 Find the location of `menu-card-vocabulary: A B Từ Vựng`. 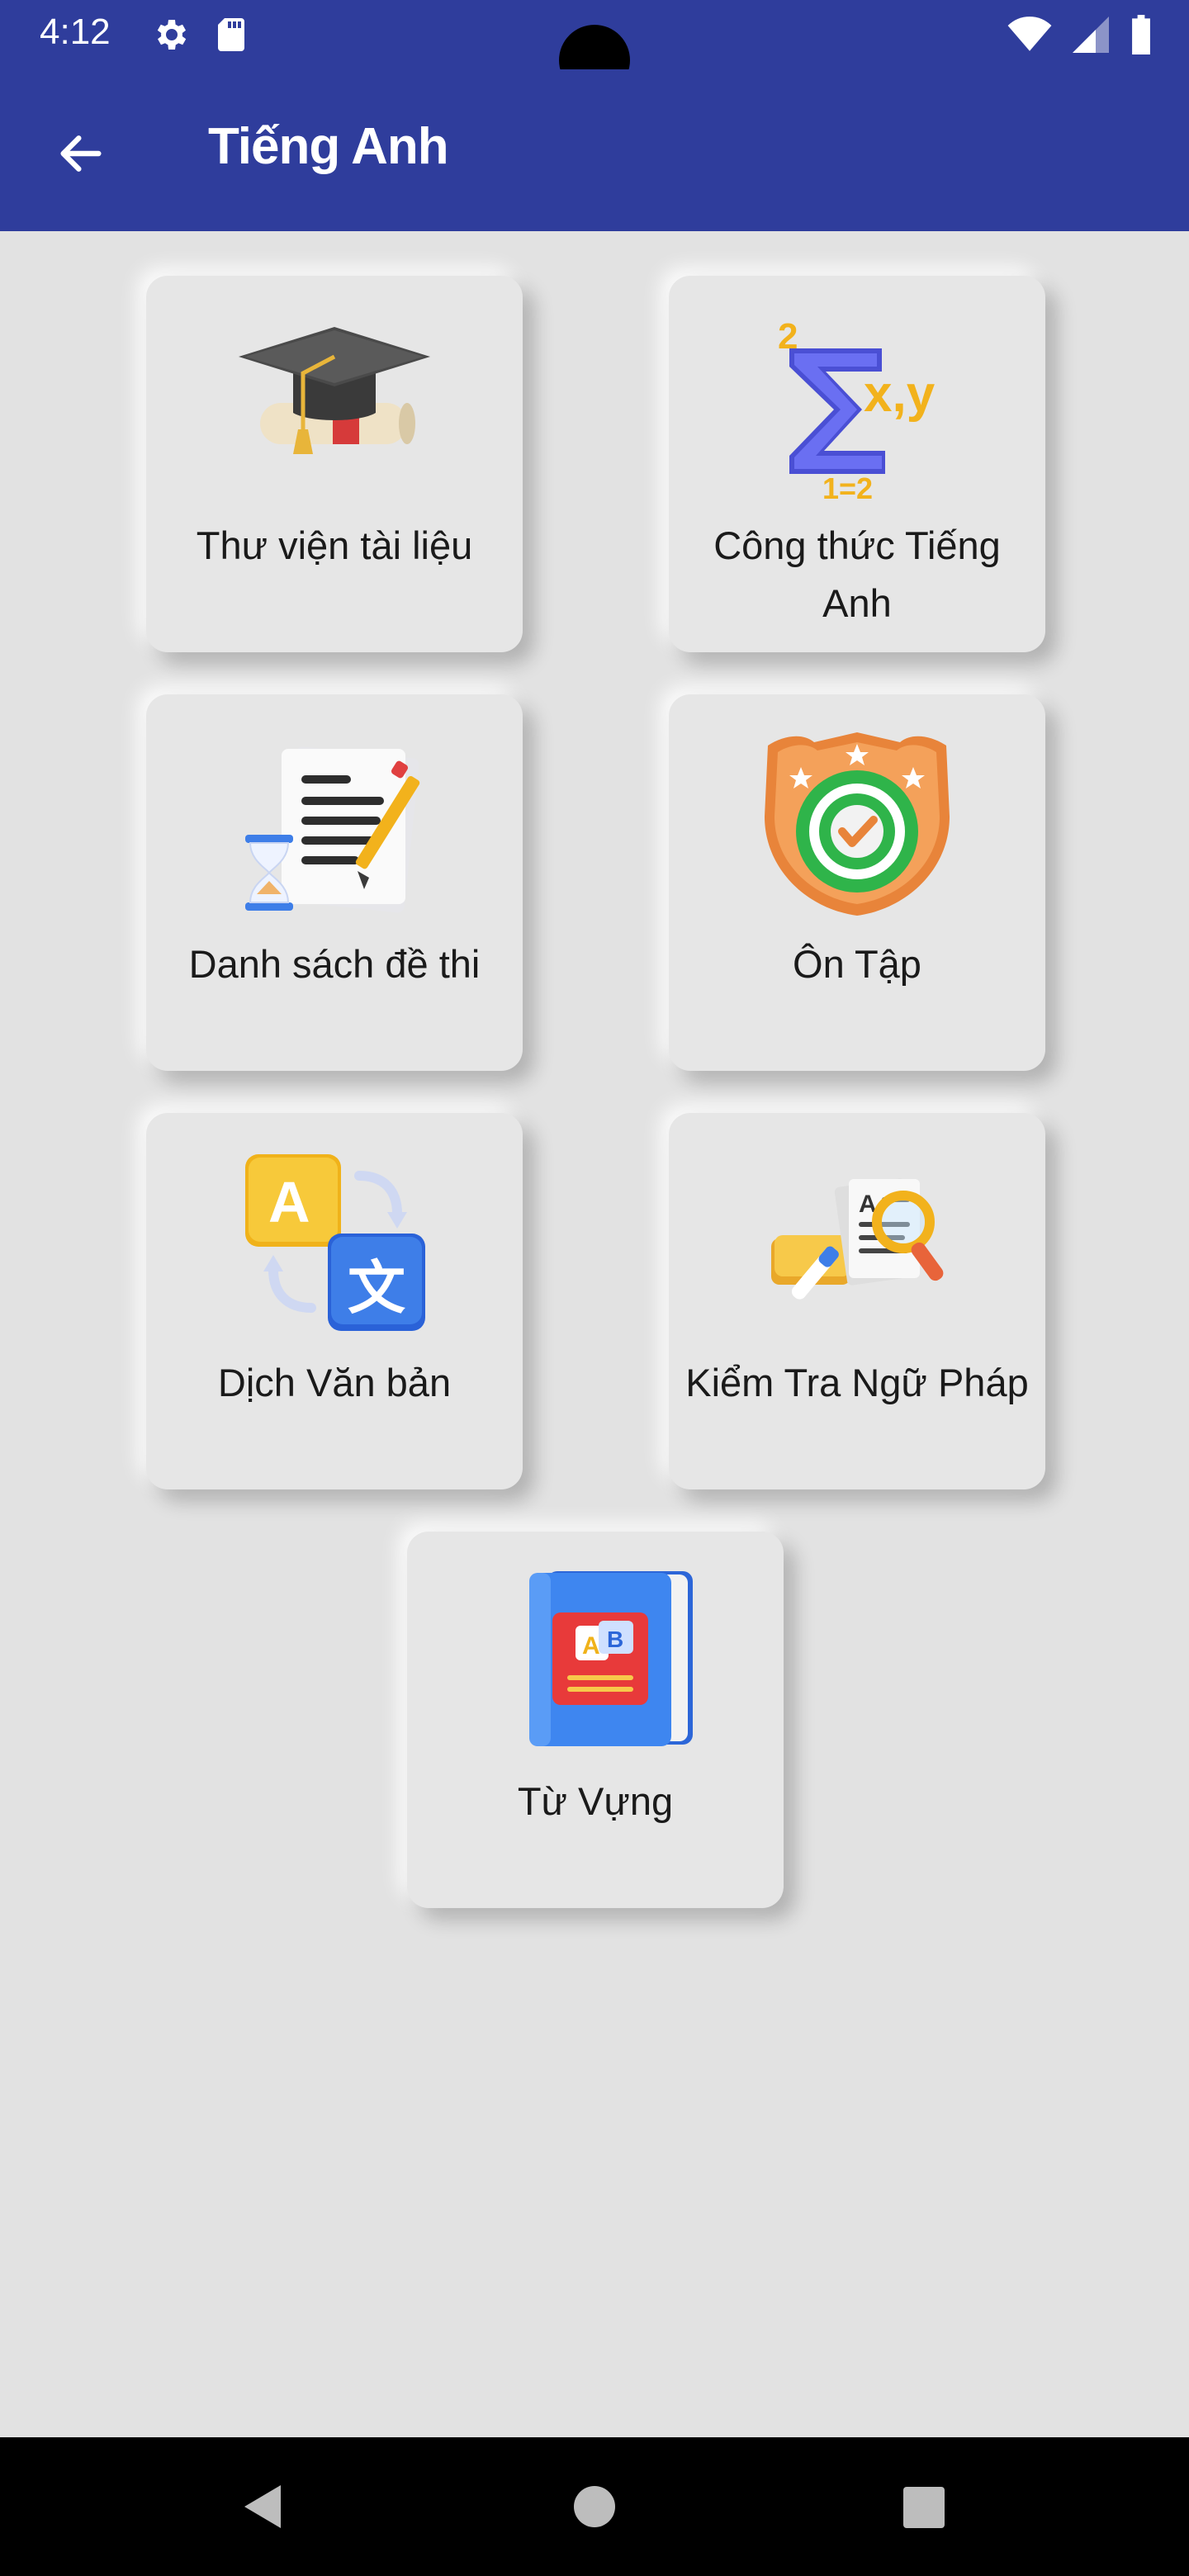

menu-card-vocabulary: A B Từ Vựng is located at coordinates (595, 1720).